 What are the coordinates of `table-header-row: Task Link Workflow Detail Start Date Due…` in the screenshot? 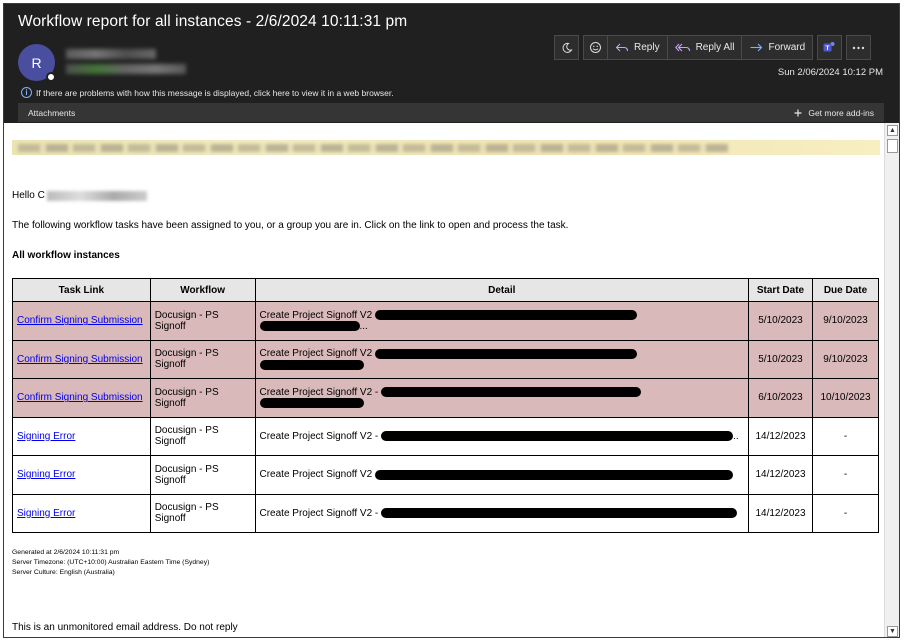 It's located at (446, 290).